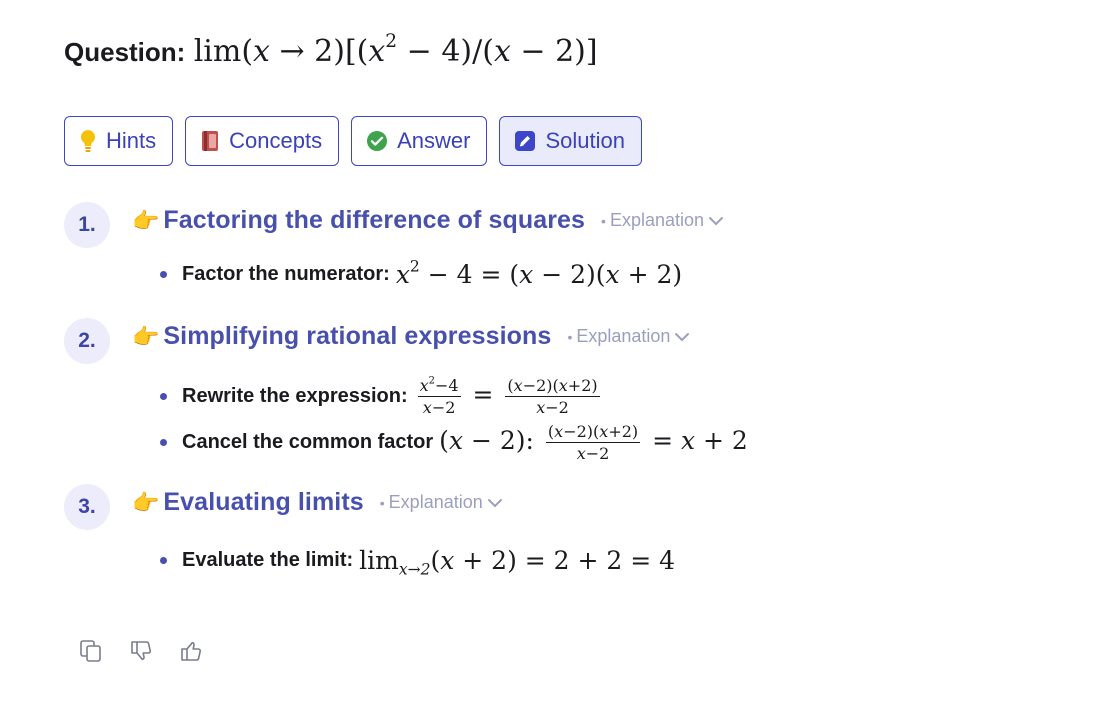 The width and height of the screenshot is (1100, 717). I want to click on step-number: 3., so click(87, 507).